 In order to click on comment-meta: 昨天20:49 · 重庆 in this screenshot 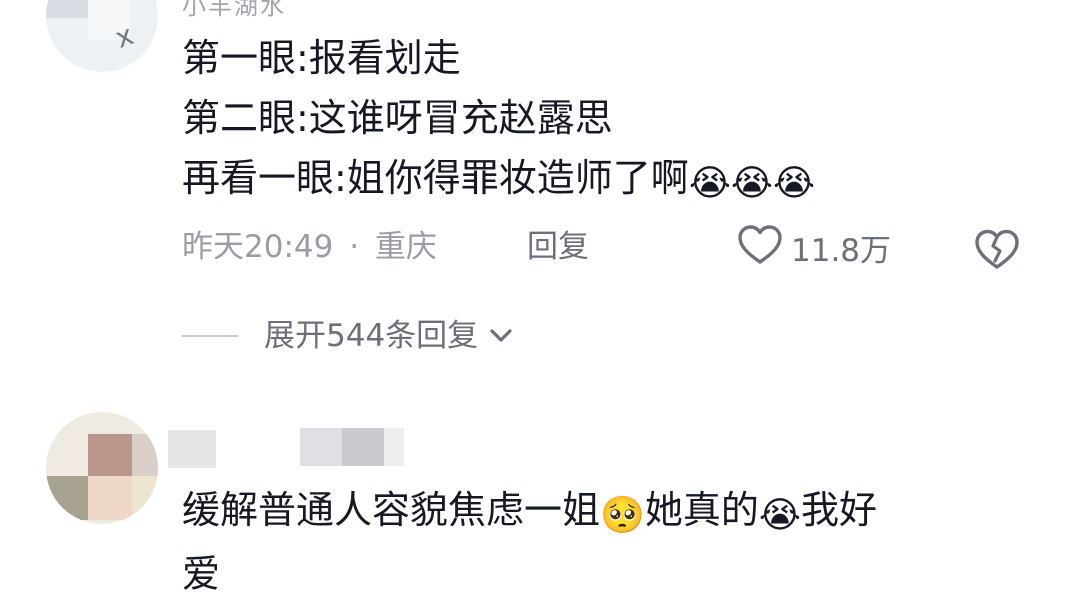, I will do `click(309, 247)`.